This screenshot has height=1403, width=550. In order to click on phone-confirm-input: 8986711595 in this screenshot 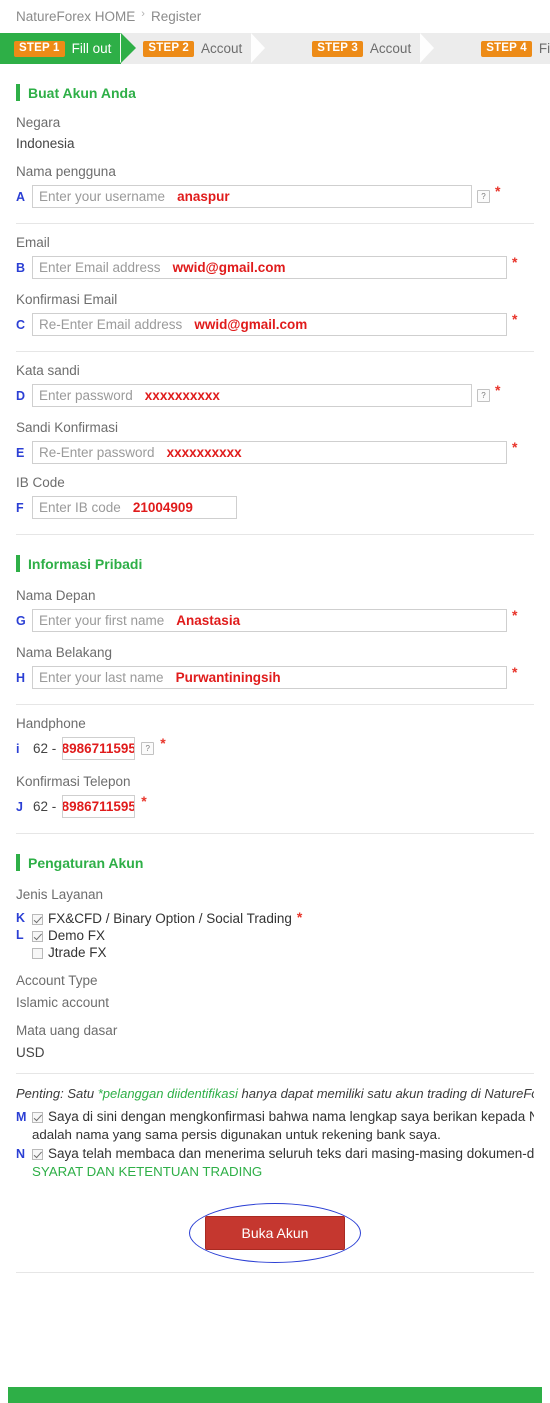, I will do `click(99, 806)`.